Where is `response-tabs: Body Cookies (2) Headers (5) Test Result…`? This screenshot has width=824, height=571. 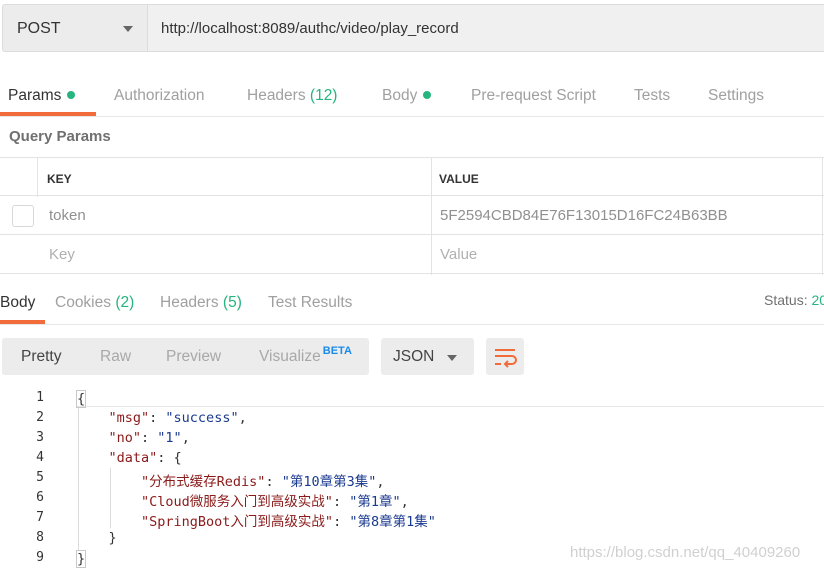 response-tabs: Body Cookies (2) Headers (5) Test Result… is located at coordinates (412, 310).